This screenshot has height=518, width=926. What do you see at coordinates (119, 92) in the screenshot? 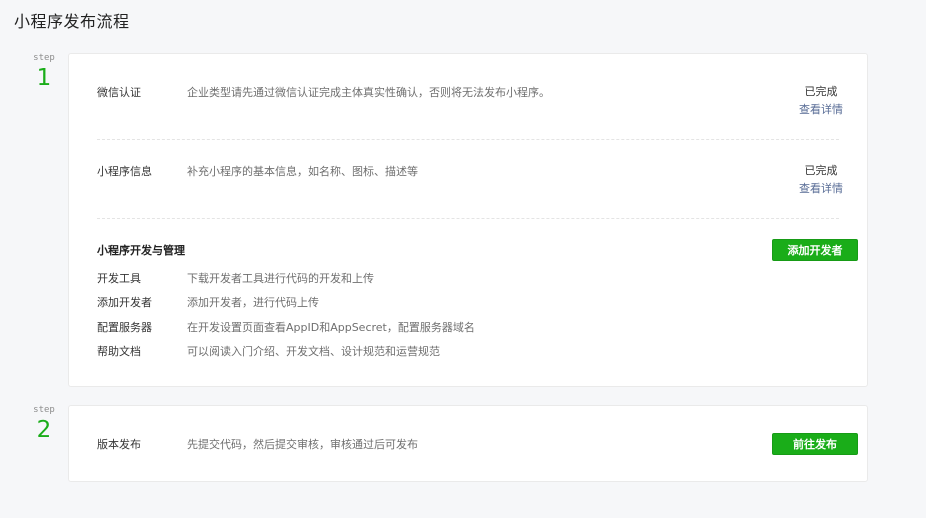
I see `wechat-auth-label: 微信认证` at bounding box center [119, 92].